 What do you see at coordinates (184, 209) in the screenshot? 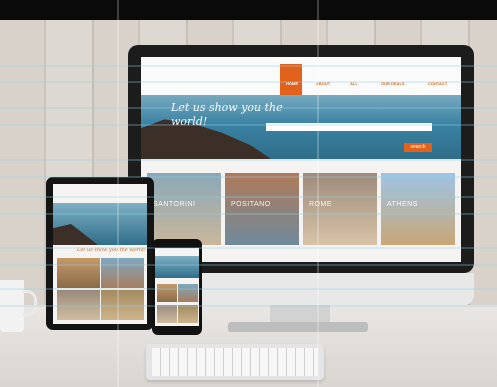
I see `tile-santorini: SANTORINI` at bounding box center [184, 209].